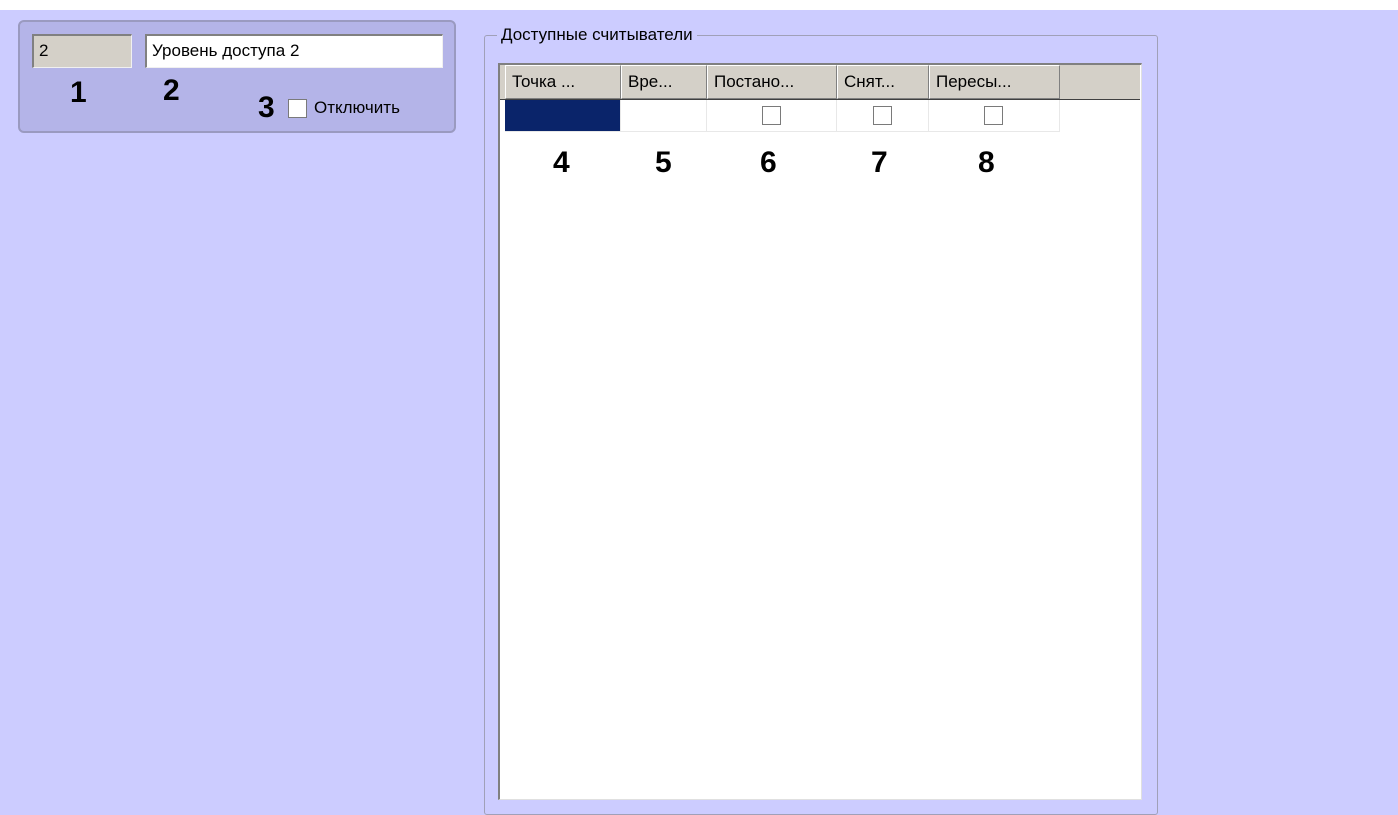 This screenshot has height=815, width=1398. I want to click on callout-2: 2, so click(171, 90).